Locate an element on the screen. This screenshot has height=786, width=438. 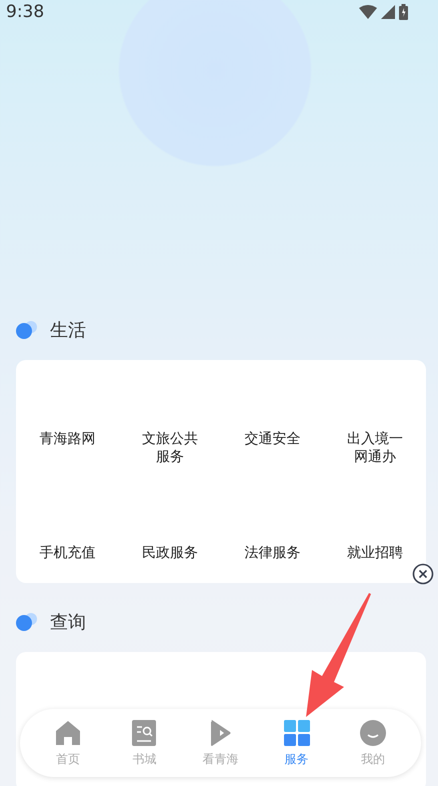
status-time: 9:38 is located at coordinates (25, 12).